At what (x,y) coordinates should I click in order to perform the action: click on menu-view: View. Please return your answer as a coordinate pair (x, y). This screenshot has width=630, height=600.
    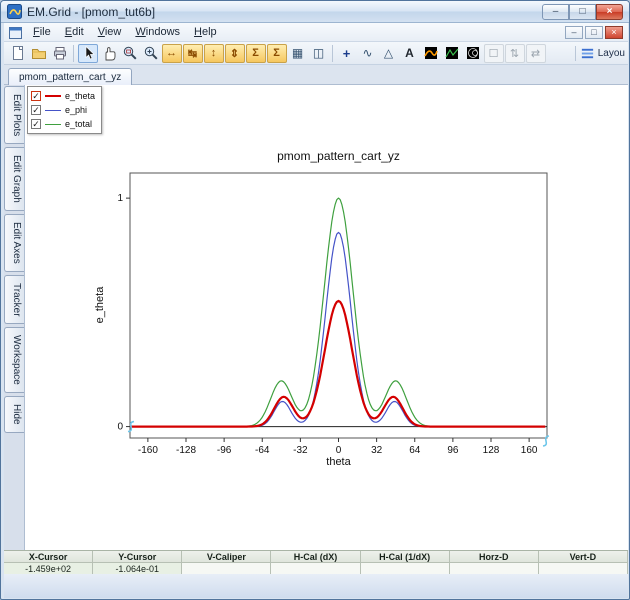
    Looking at the image, I should click on (110, 32).